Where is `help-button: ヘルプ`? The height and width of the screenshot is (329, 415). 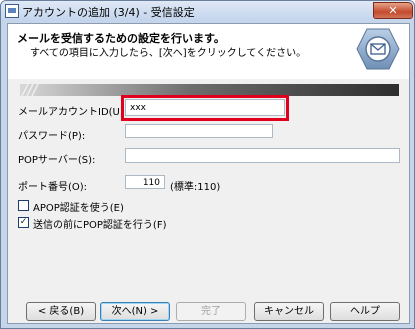
help-button: ヘルプ is located at coordinates (365, 311).